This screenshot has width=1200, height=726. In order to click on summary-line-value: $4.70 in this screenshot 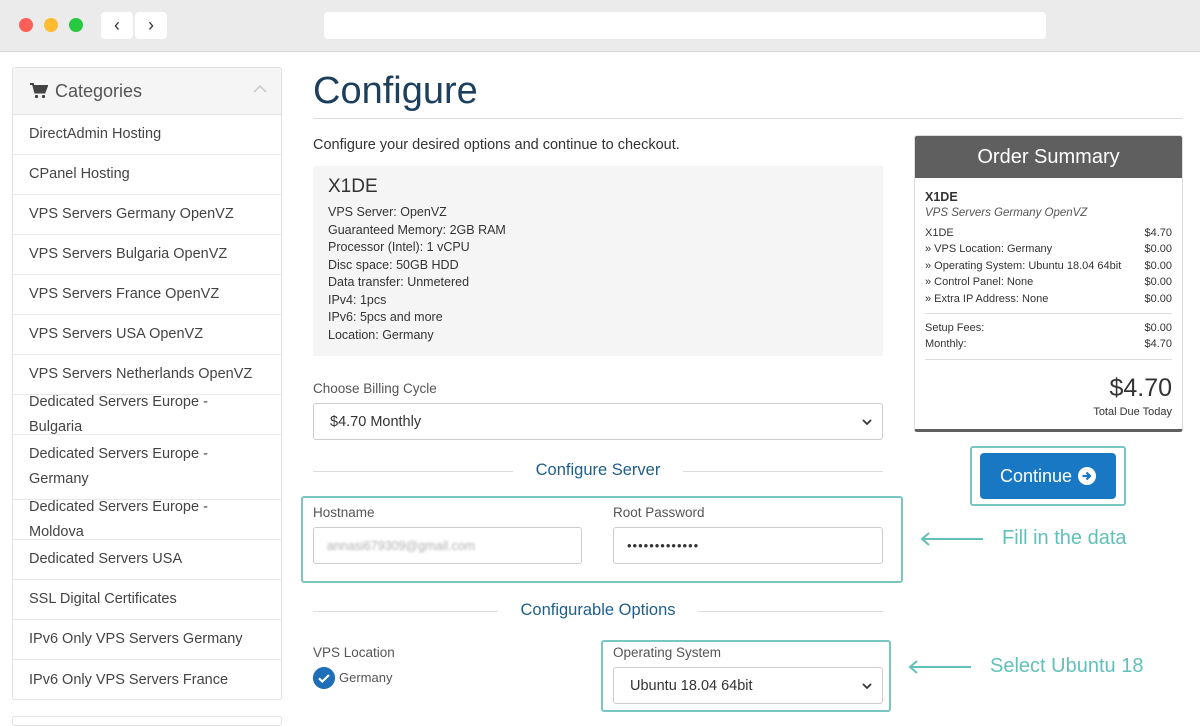, I will do `click(1158, 233)`.